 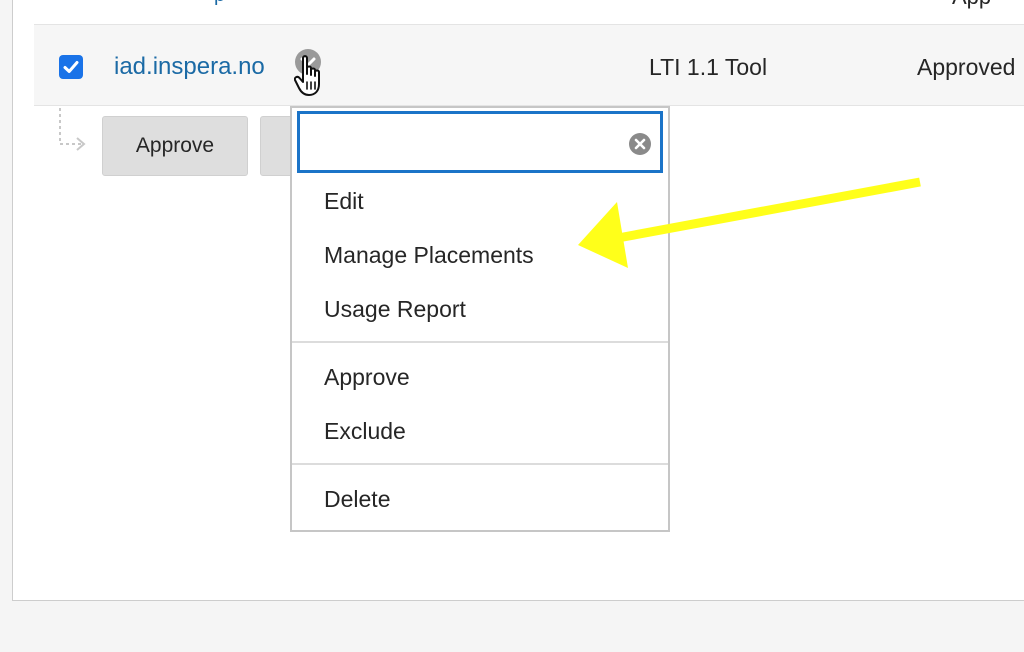 What do you see at coordinates (529, 12) in the screenshot?
I see `previous-table-row: p App` at bounding box center [529, 12].